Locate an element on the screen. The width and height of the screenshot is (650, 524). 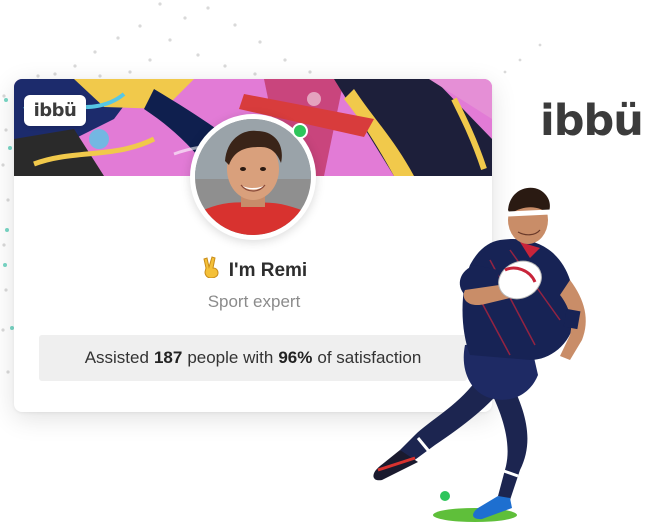
stats-satisfaction-rate: 96% is located at coordinates (295, 357).